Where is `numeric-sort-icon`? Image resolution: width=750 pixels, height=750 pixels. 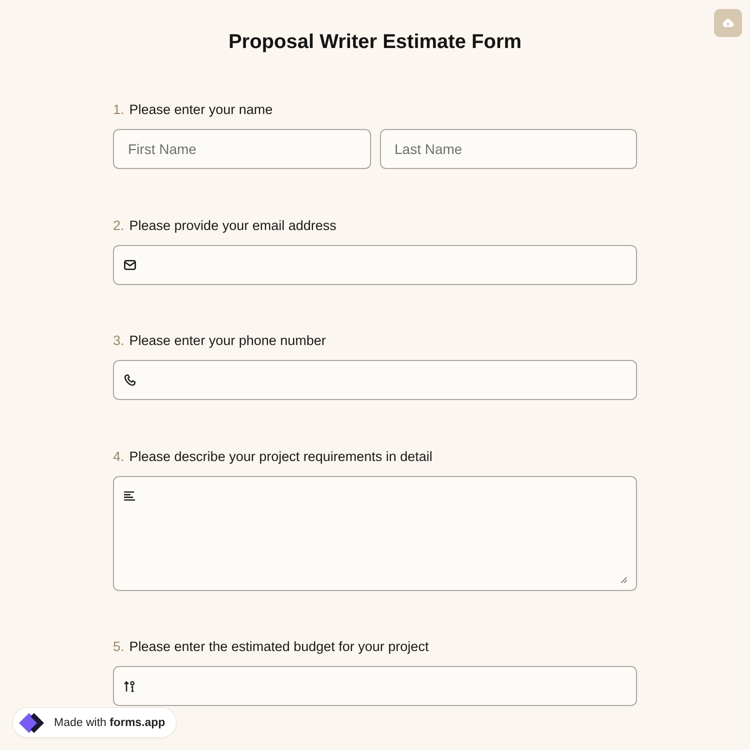 numeric-sort-icon is located at coordinates (129, 686).